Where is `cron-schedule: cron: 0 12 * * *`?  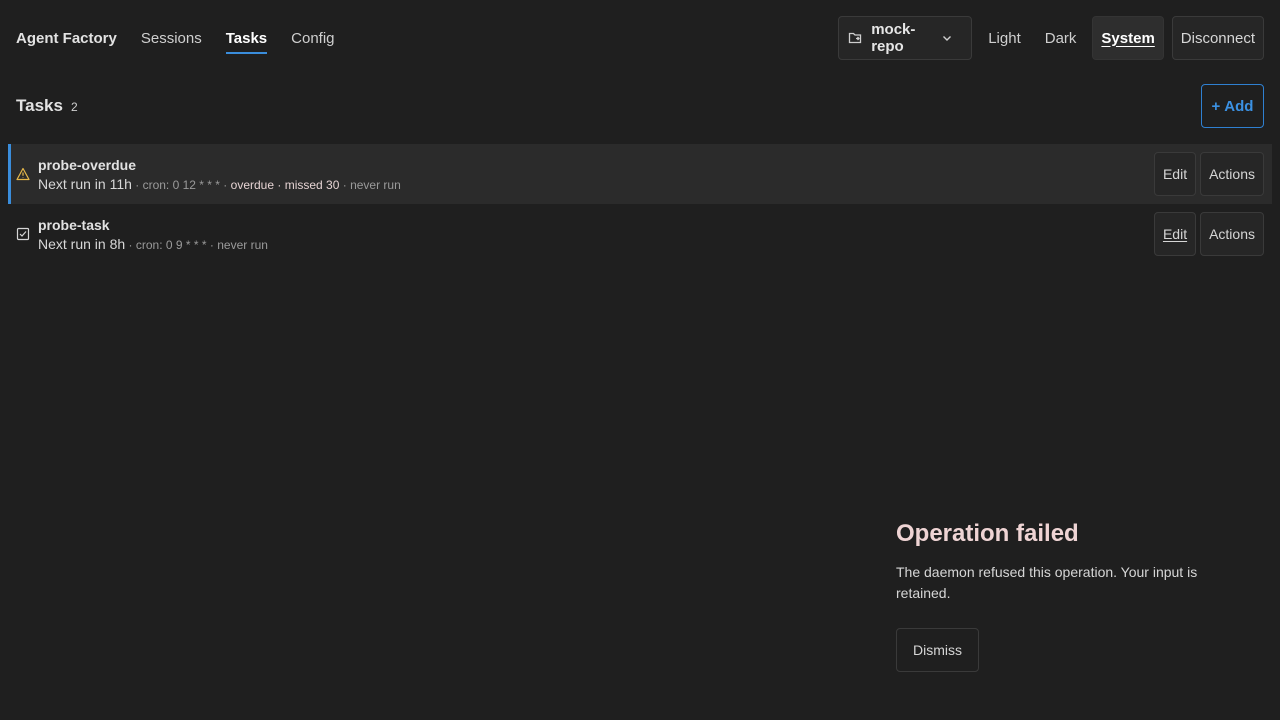 cron-schedule: cron: 0 12 * * * is located at coordinates (181, 184).